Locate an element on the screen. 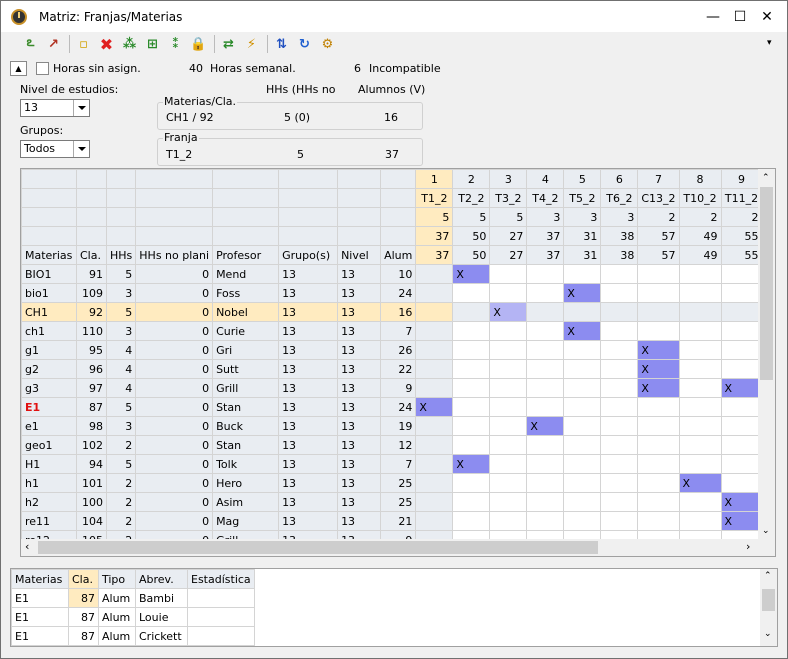  slot-num-cell: 7 is located at coordinates (658, 179).